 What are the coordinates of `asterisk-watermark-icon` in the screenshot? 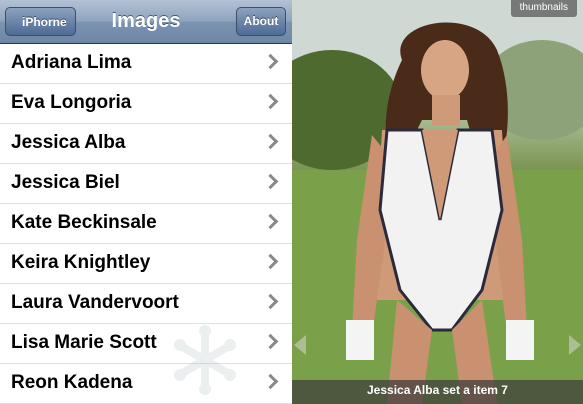 It's located at (205, 360).